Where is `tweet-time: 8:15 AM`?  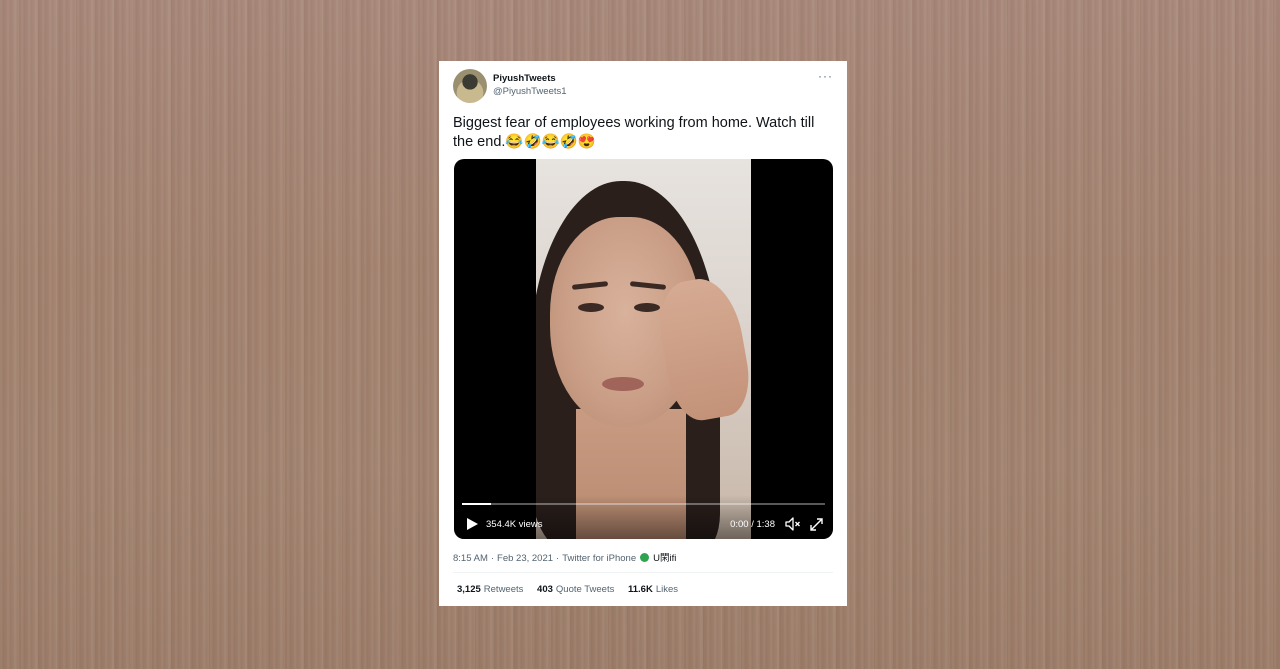 tweet-time: 8:15 AM is located at coordinates (470, 558).